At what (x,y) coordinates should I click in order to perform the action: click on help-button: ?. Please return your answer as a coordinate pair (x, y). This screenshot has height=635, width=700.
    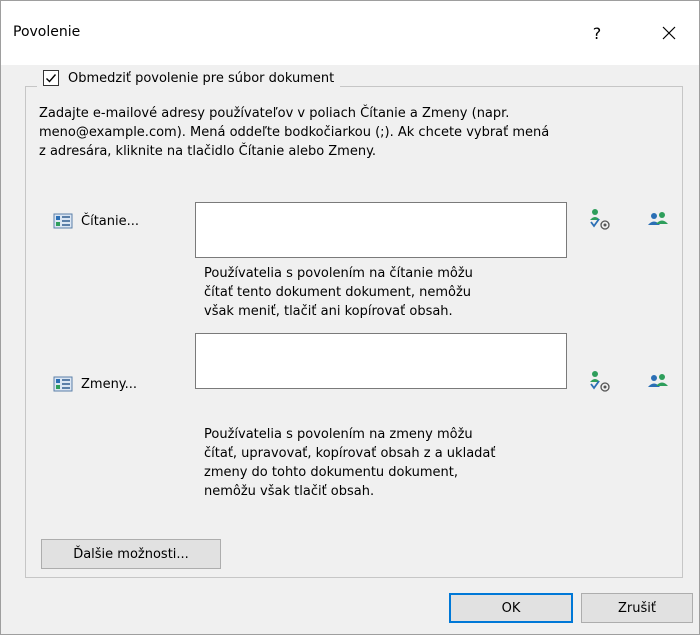
    Looking at the image, I should click on (597, 33).